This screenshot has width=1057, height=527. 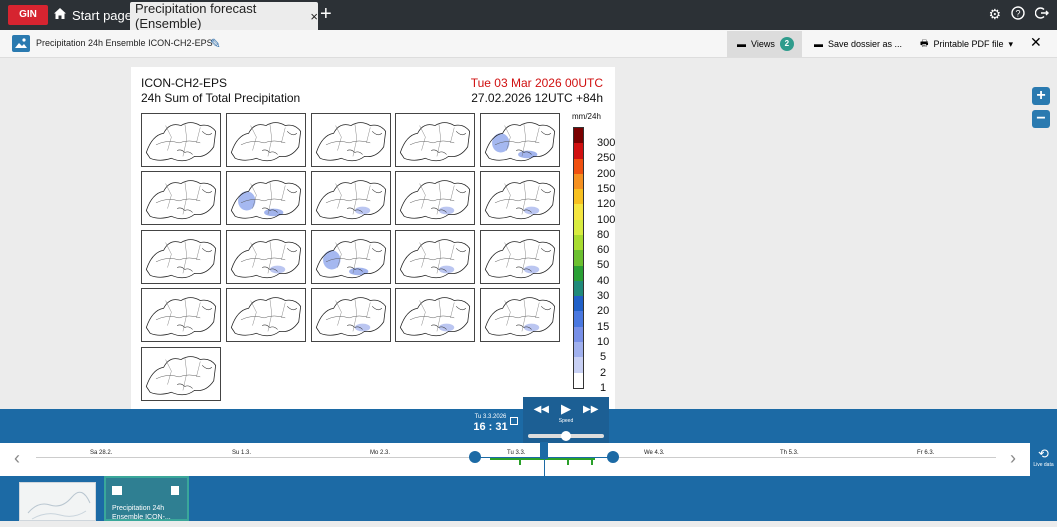 What do you see at coordinates (606, 188) in the screenshot?
I see `colorbar-label: 150` at bounding box center [606, 188].